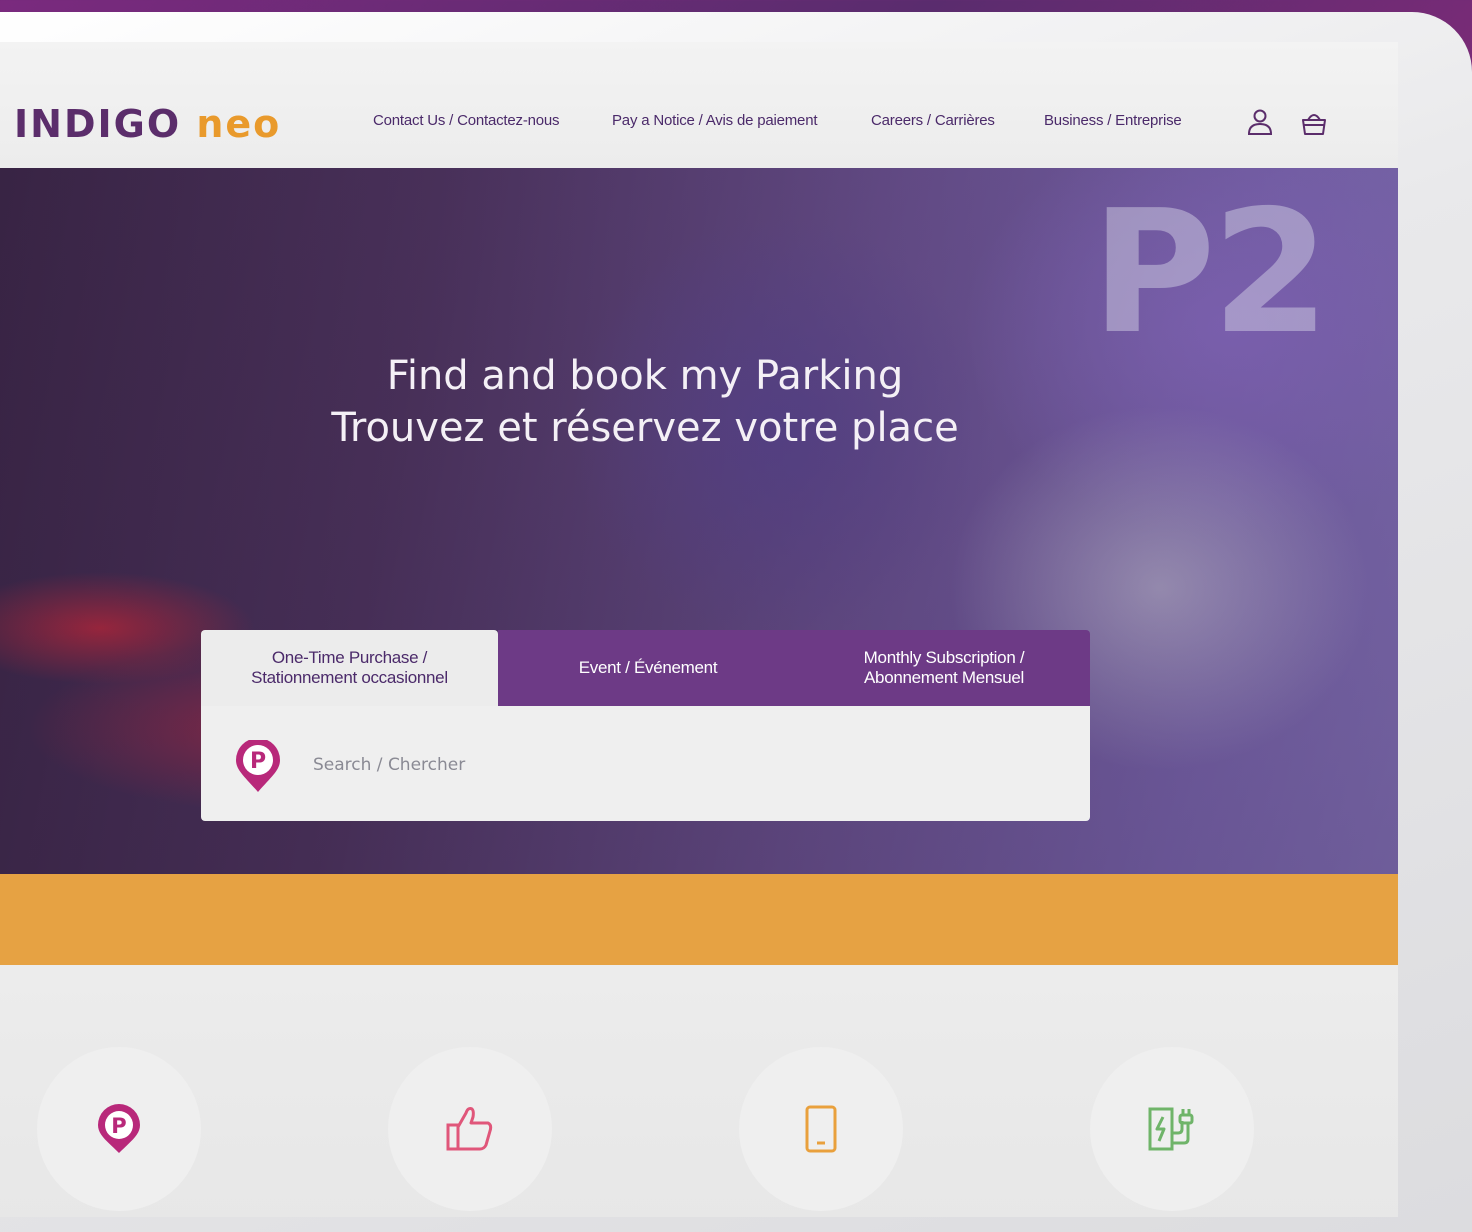  What do you see at coordinates (663, 765) in the screenshot?
I see `search-input` at bounding box center [663, 765].